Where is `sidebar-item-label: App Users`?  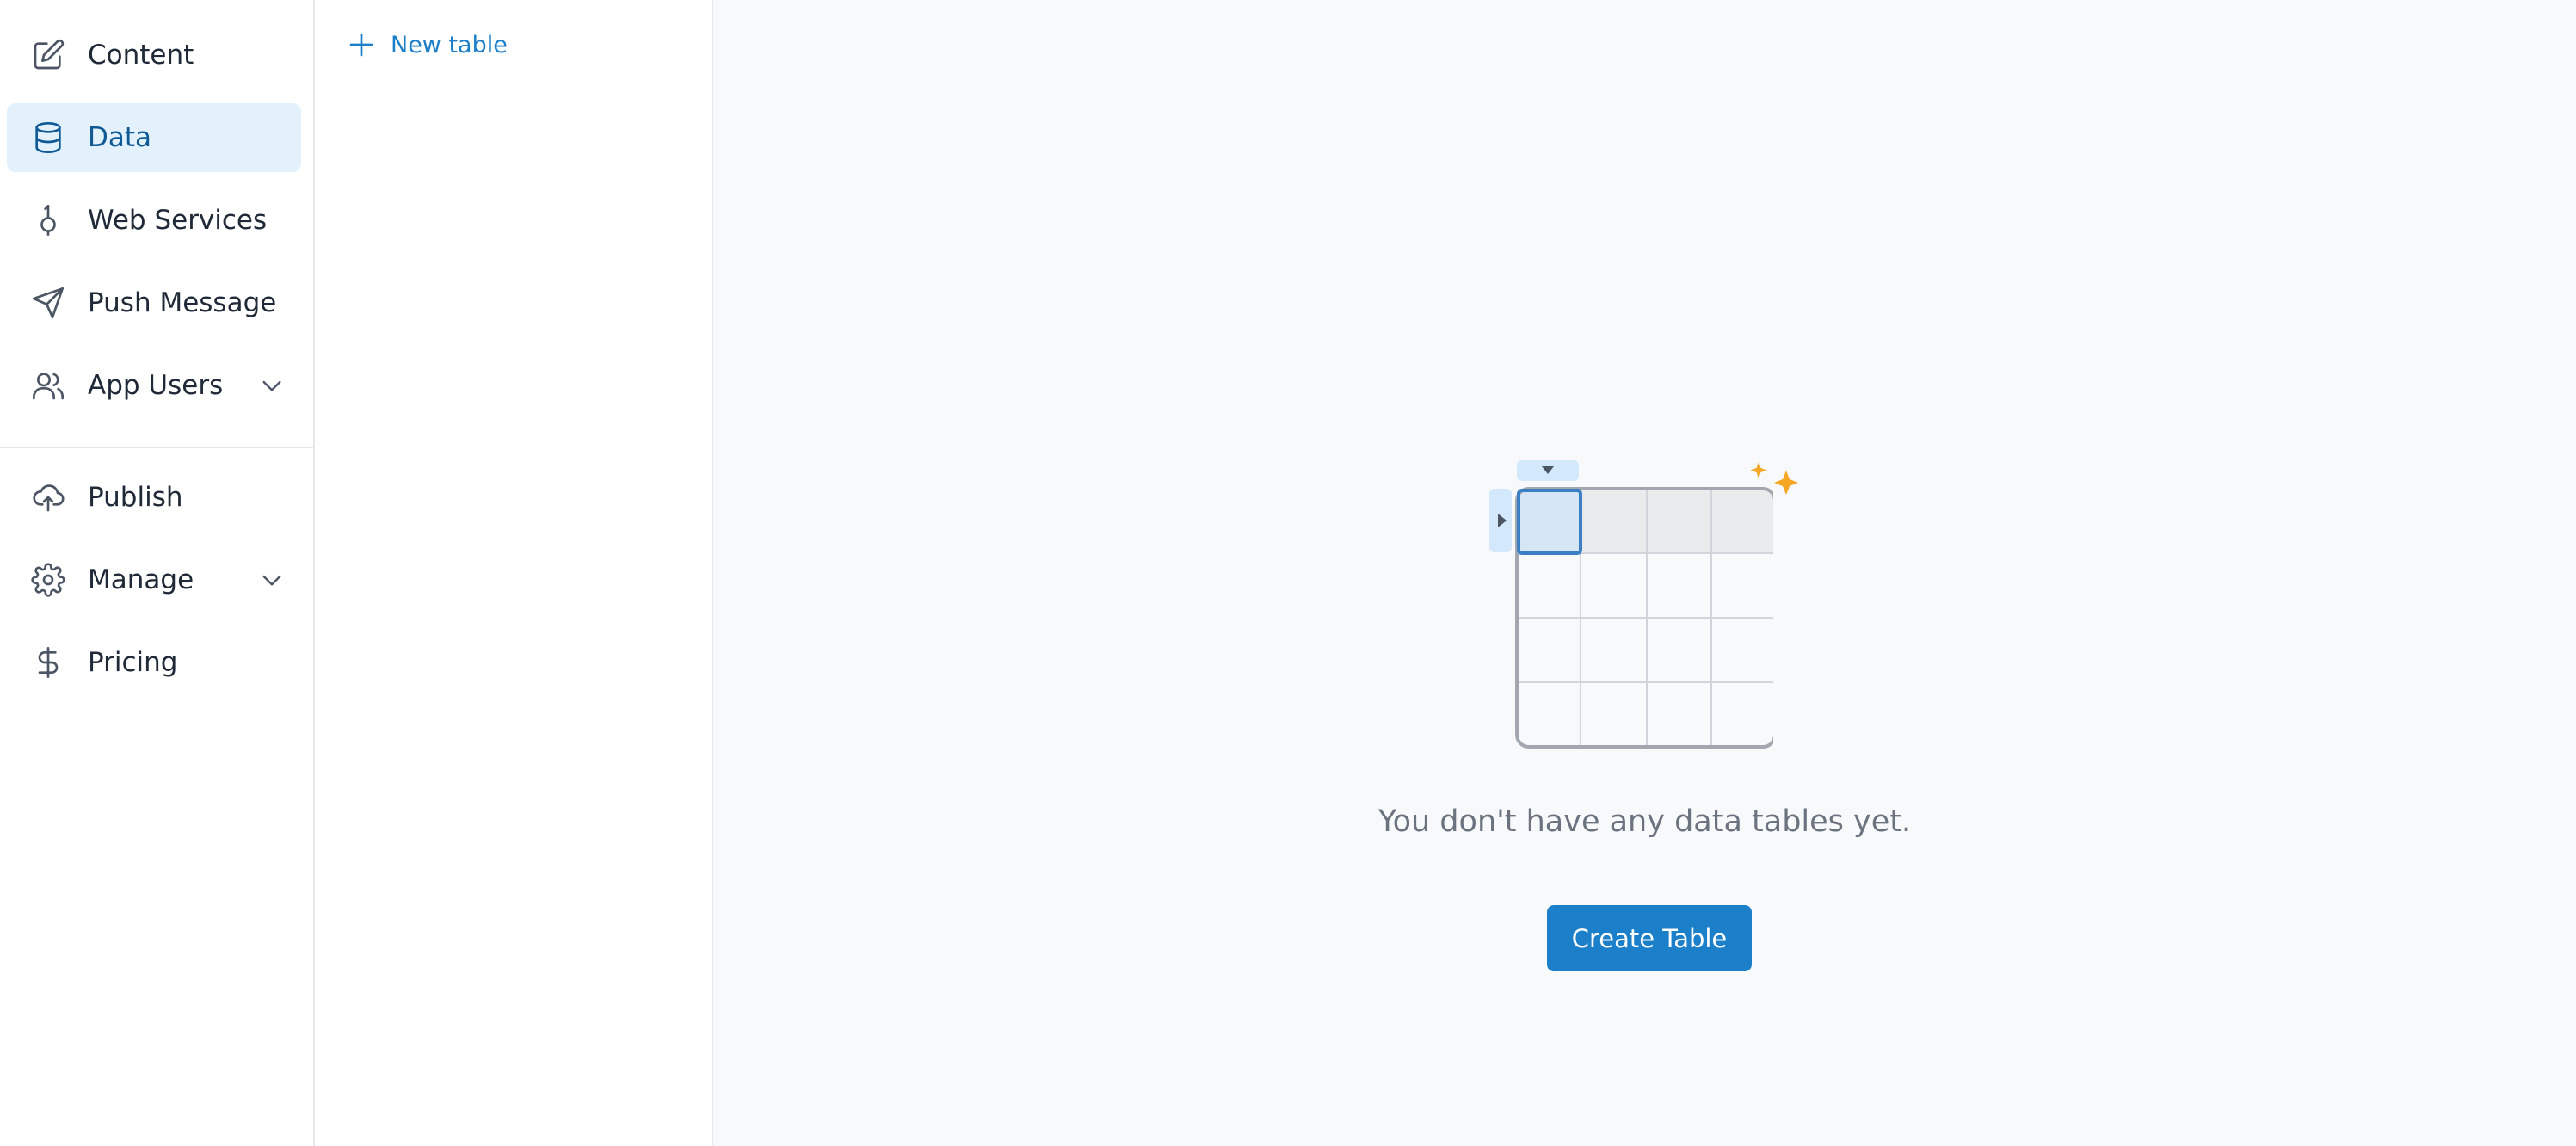 sidebar-item-label: App Users is located at coordinates (156, 385).